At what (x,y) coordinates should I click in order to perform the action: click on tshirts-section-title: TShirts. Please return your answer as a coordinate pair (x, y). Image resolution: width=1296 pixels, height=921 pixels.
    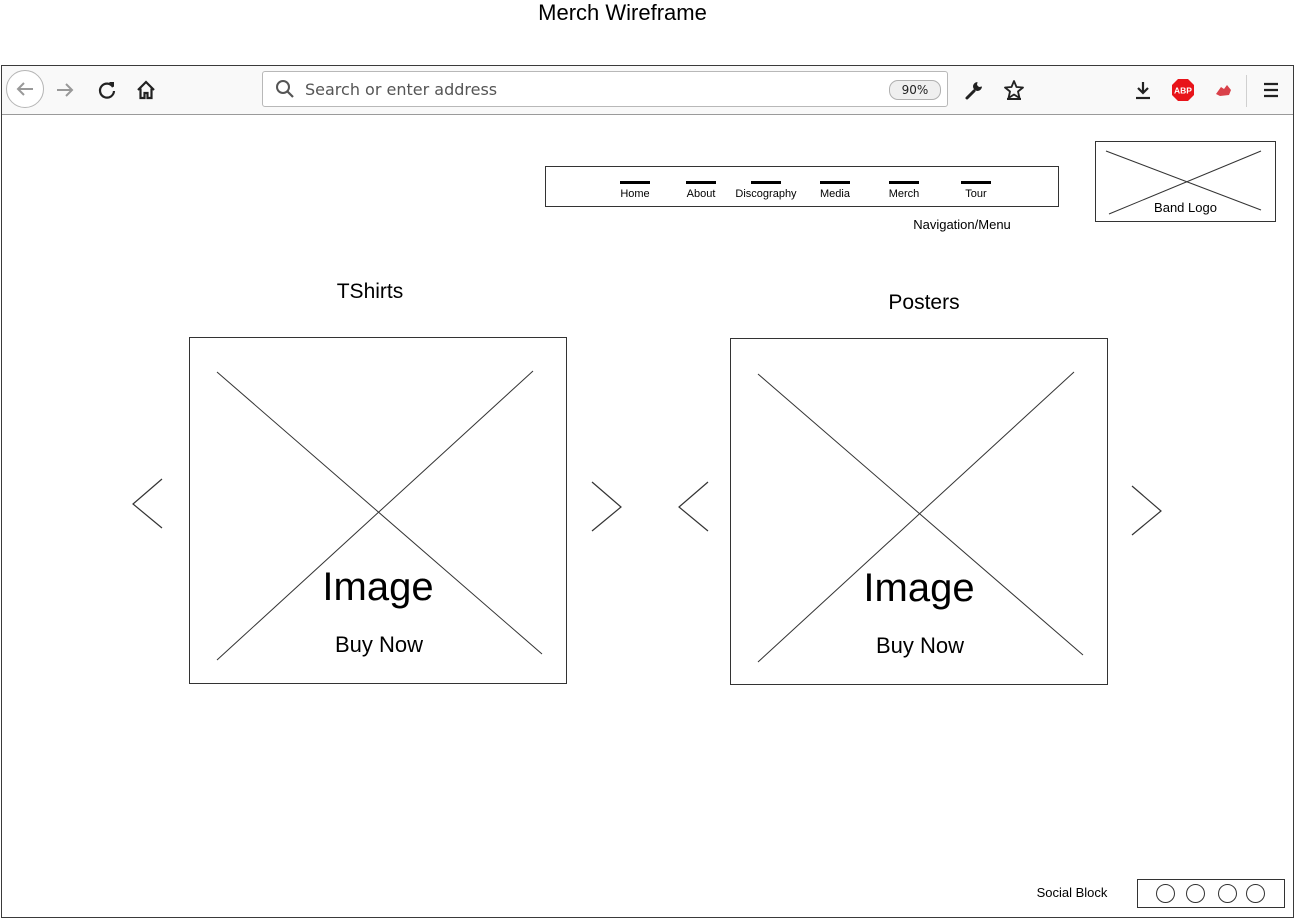
    Looking at the image, I should click on (370, 291).